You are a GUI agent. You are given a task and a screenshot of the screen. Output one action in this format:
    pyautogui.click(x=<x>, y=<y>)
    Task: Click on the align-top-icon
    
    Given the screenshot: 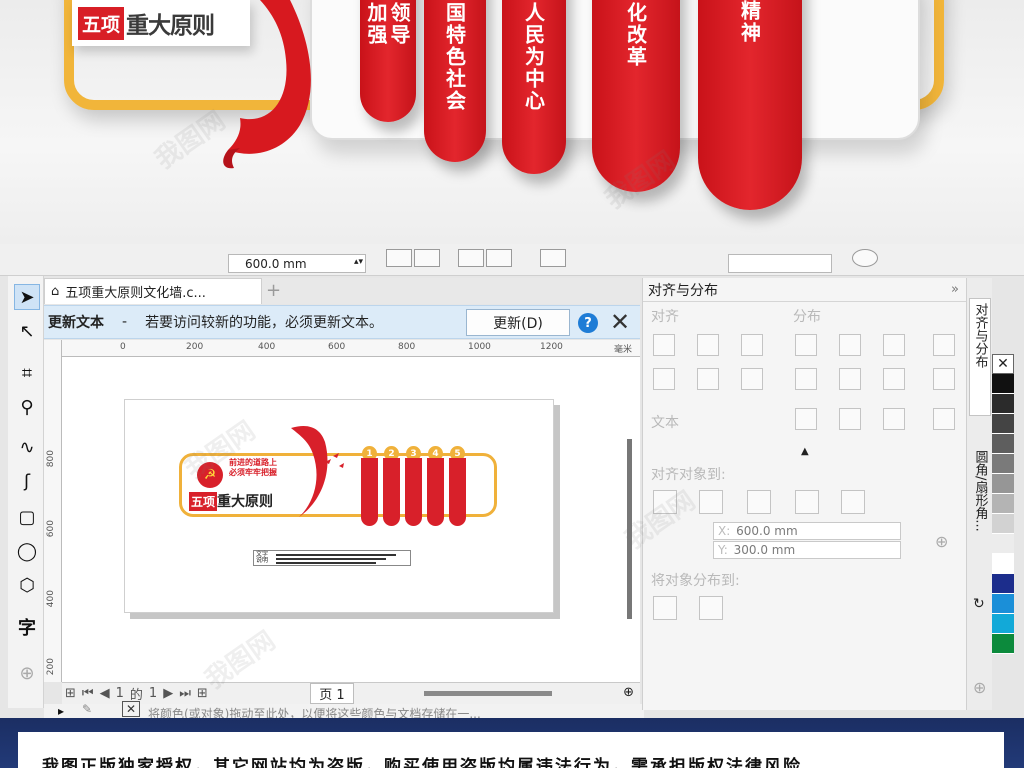 What is the action you would take?
    pyautogui.click(x=664, y=379)
    